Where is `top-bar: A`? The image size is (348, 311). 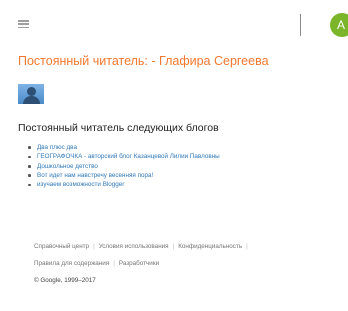
top-bar: A is located at coordinates (174, 23).